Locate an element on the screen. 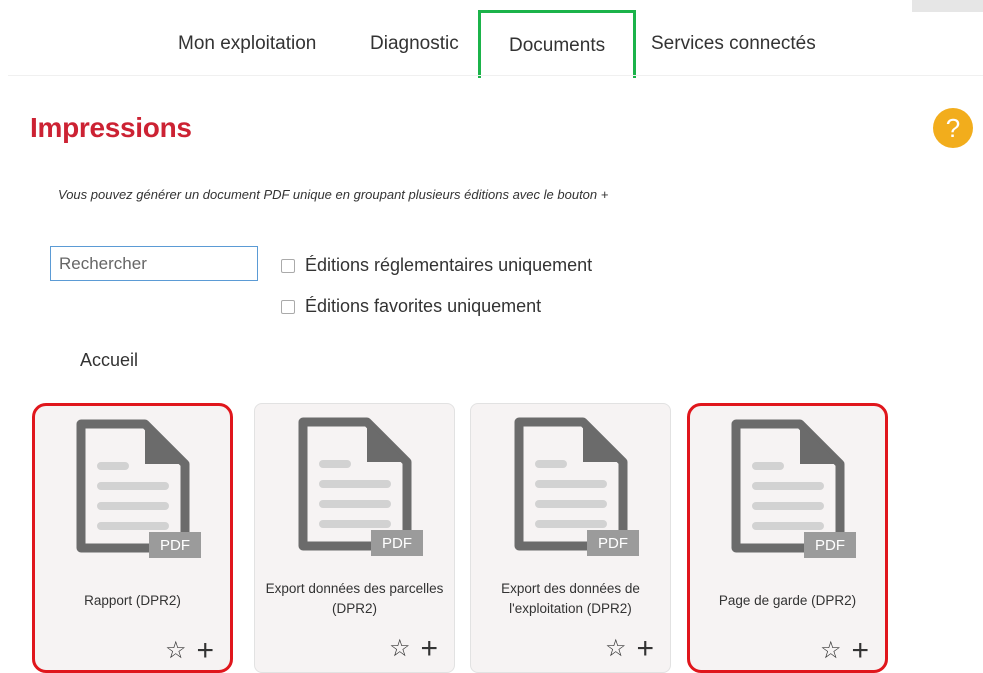  card-title: Export données des parcelles (DPR2) is located at coordinates (354, 598).